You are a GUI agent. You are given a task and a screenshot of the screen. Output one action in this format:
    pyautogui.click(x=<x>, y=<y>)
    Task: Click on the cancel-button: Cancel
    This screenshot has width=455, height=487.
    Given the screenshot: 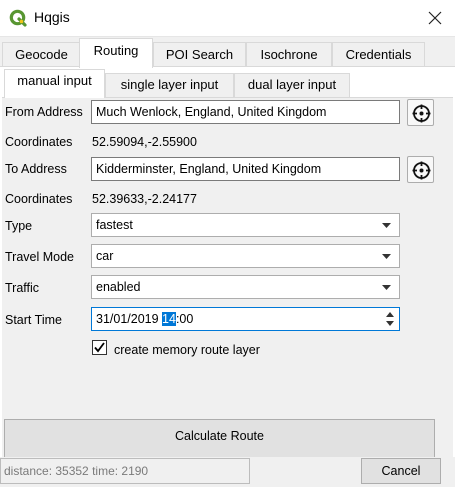 What is the action you would take?
    pyautogui.click(x=401, y=471)
    